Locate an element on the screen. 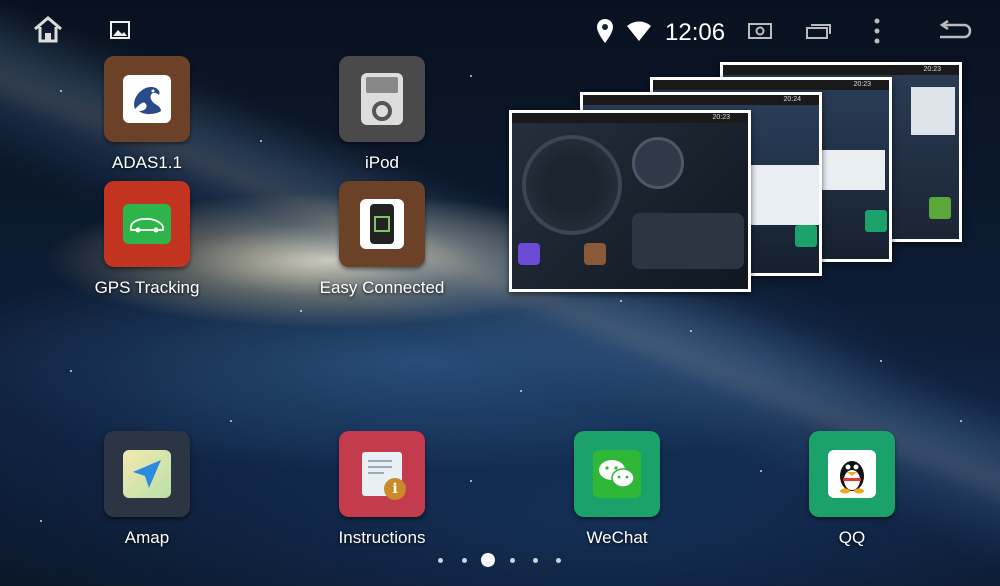 The height and width of the screenshot is (586, 1000). app-wechat: WeChat is located at coordinates (617, 489).